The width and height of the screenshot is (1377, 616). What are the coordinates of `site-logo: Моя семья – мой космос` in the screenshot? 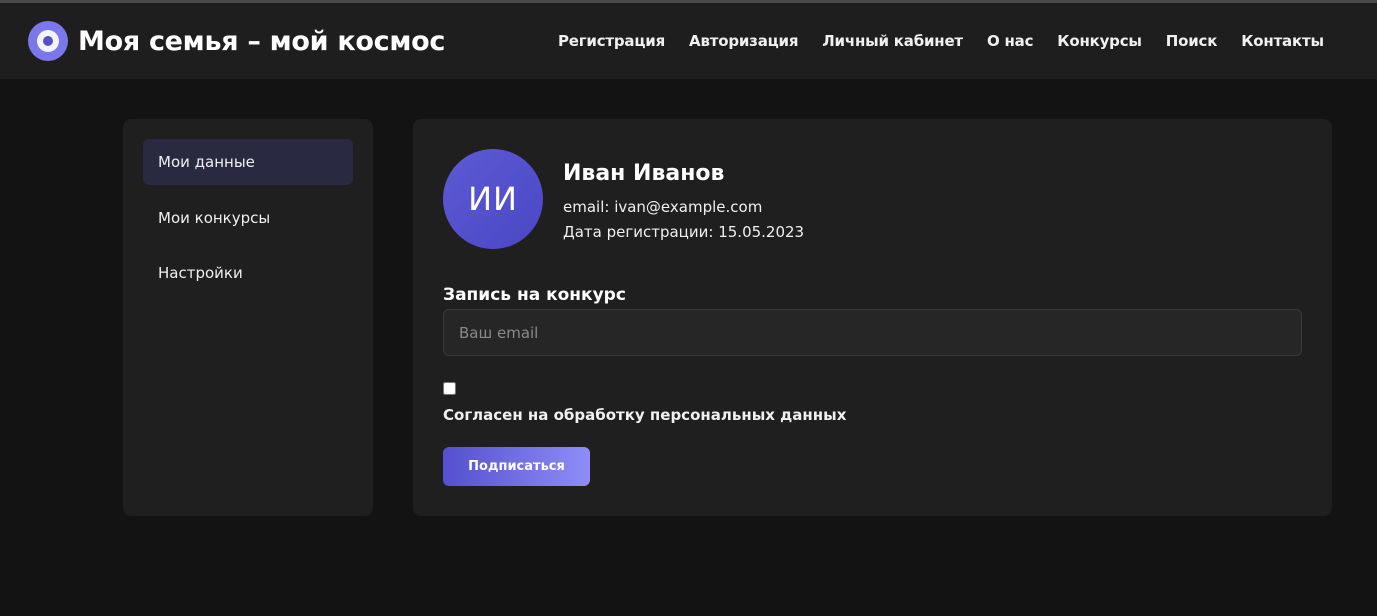 It's located at (236, 41).